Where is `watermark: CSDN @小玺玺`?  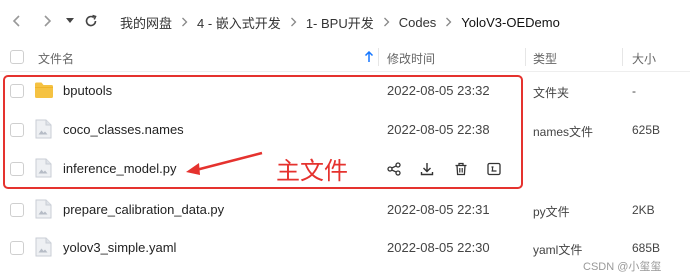
watermark: CSDN @小玺玺 is located at coordinates (622, 267).